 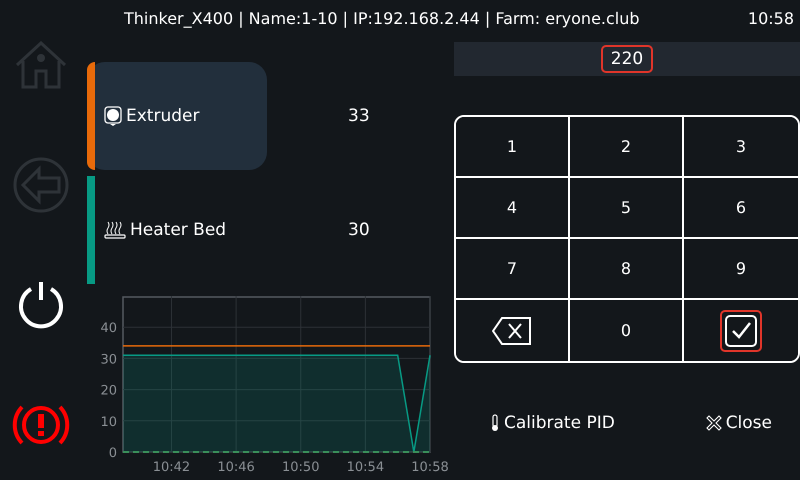 What do you see at coordinates (112, 453) in the screenshot?
I see `axis-tick-label: 0` at bounding box center [112, 453].